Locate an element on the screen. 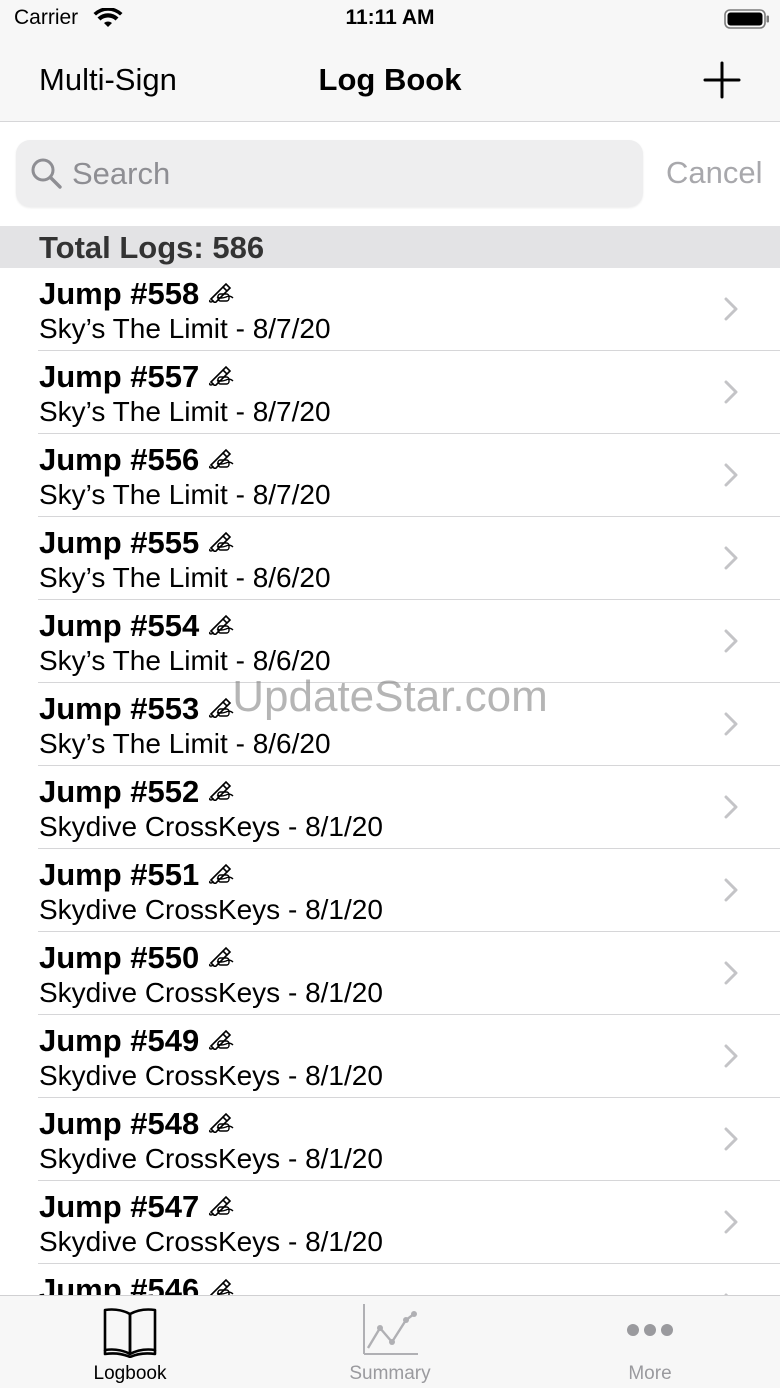 The height and width of the screenshot is (1388, 780). log-title-text: Jump #547 is located at coordinates (119, 1206).